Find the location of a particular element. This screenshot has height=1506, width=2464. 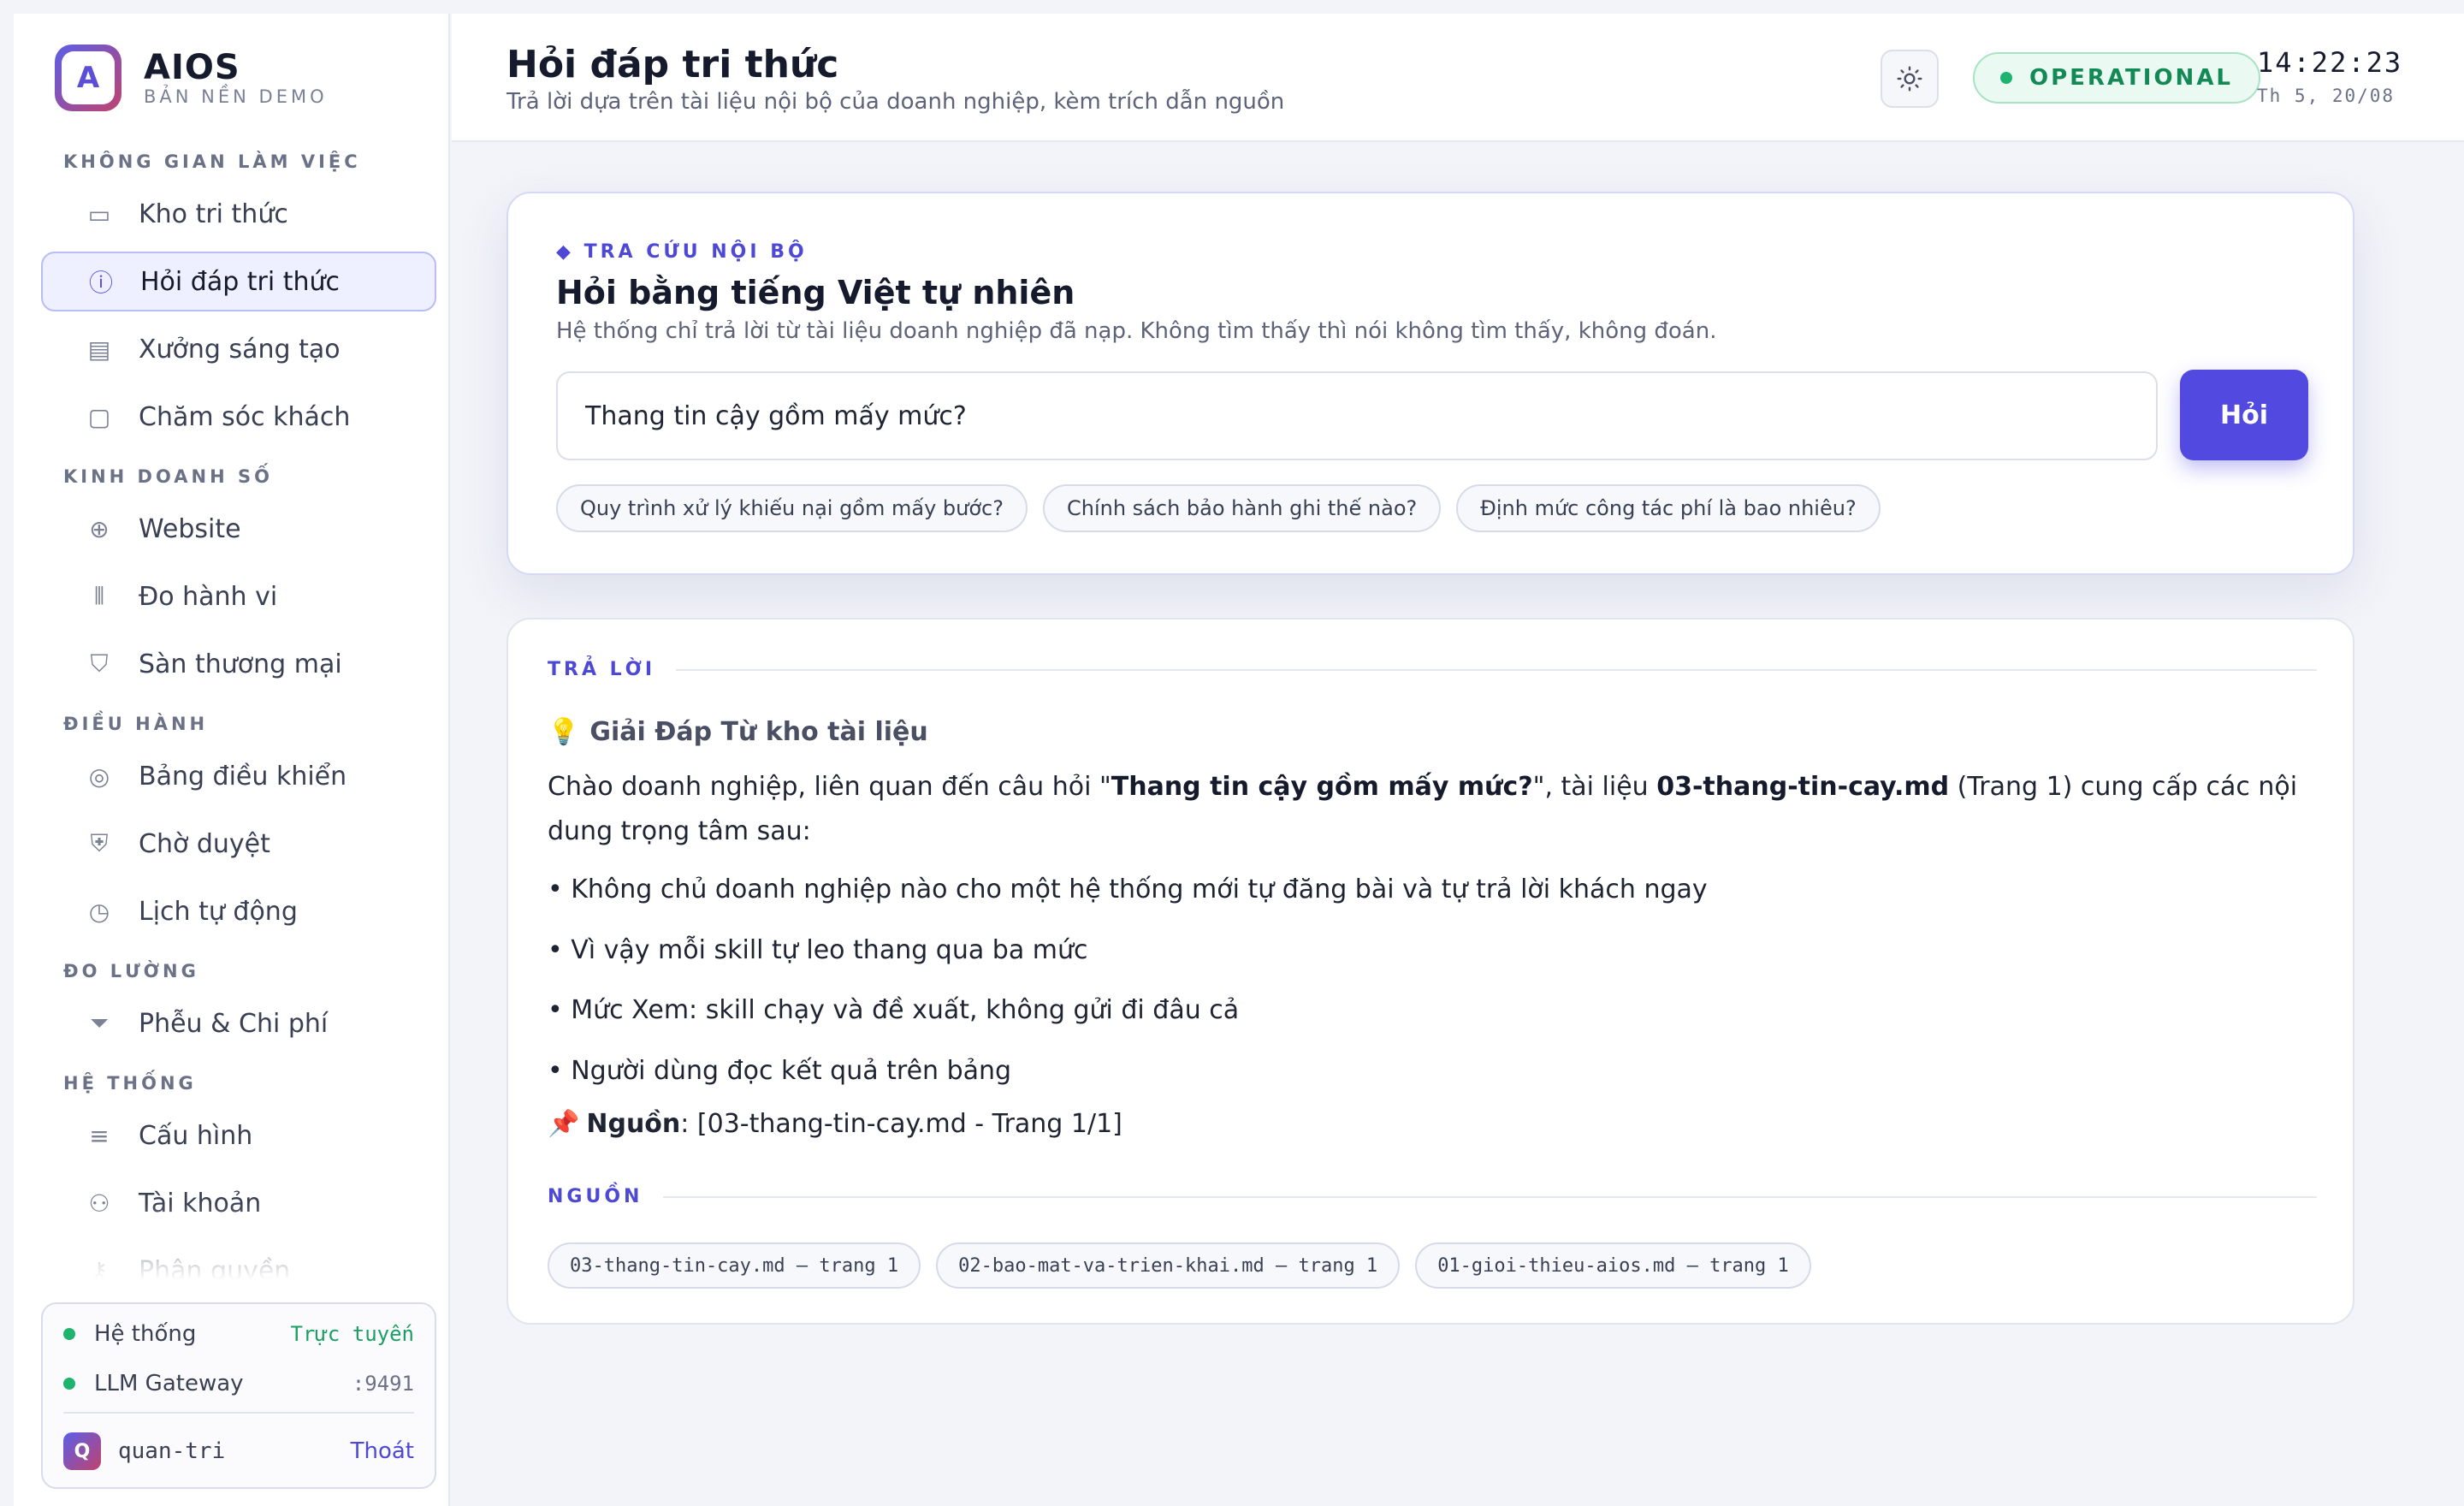

sidebar-item-label: Đo hành vi is located at coordinates (208, 597).